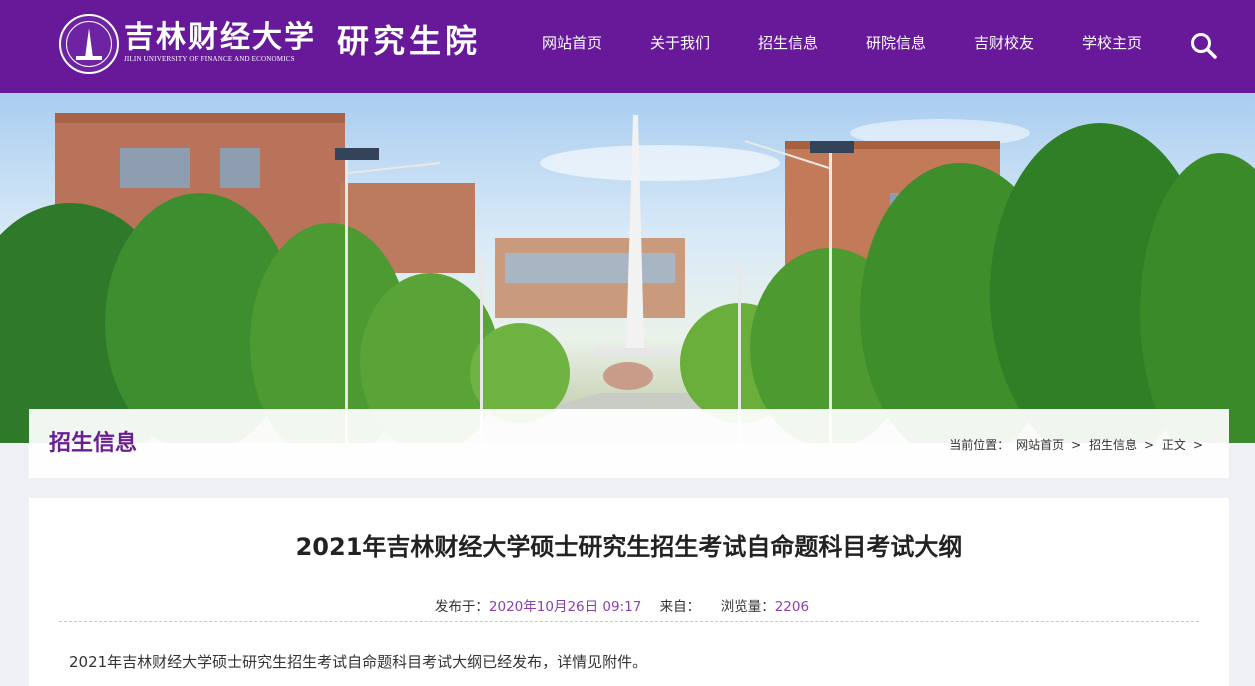  Describe the element at coordinates (1004, 46) in the screenshot. I see `nav-item-alumni: 吉财校友` at that location.